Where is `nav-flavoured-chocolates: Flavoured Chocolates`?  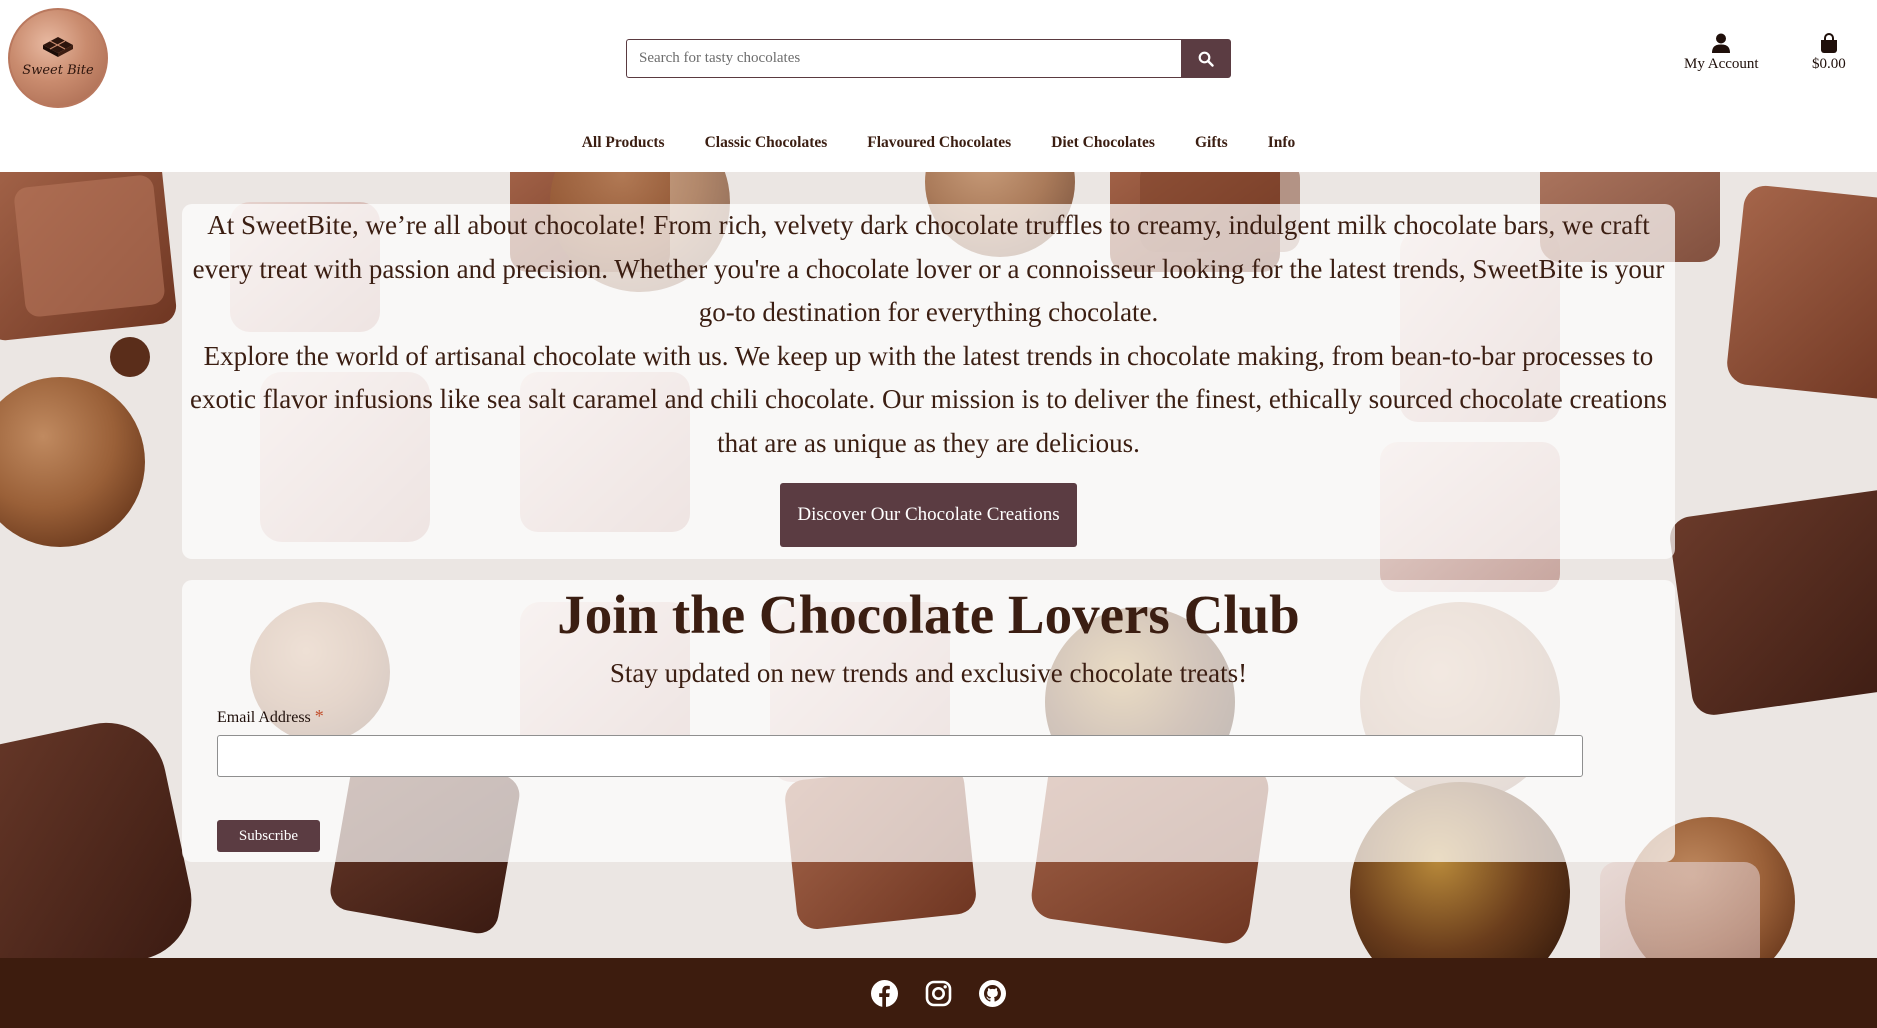 nav-flavoured-chocolates: Flavoured Chocolates is located at coordinates (939, 143).